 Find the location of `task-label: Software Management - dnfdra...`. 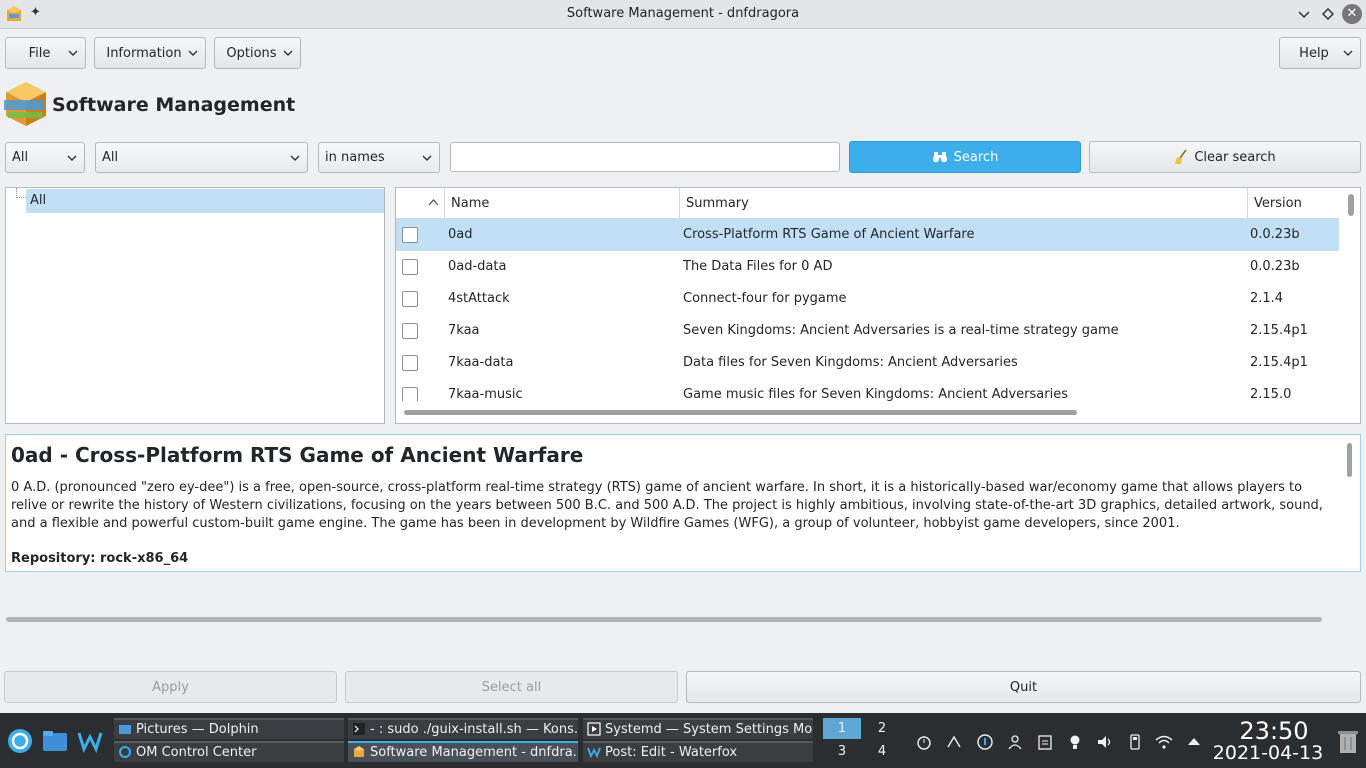

task-label: Software Management - dnfdra... is located at coordinates (474, 752).